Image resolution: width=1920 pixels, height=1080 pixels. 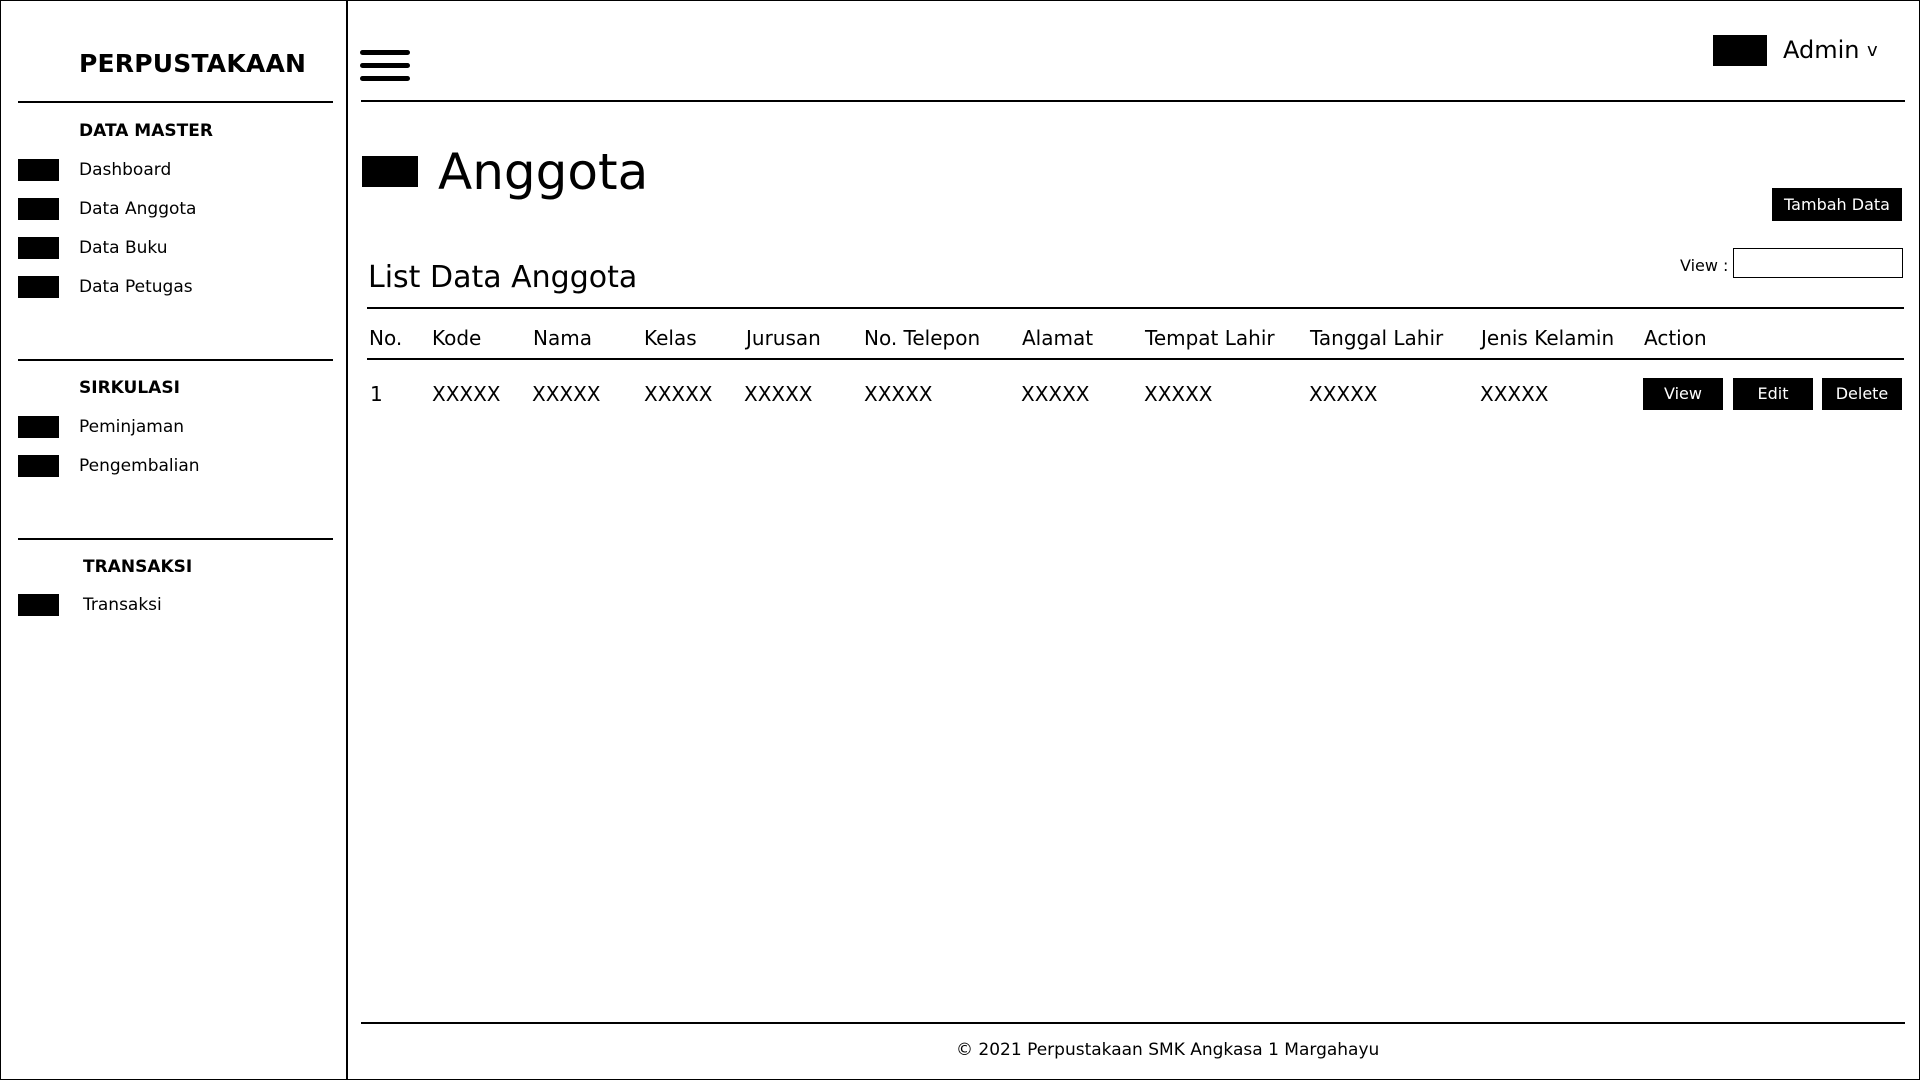 I want to click on header-divider, so click(x=1133, y=101).